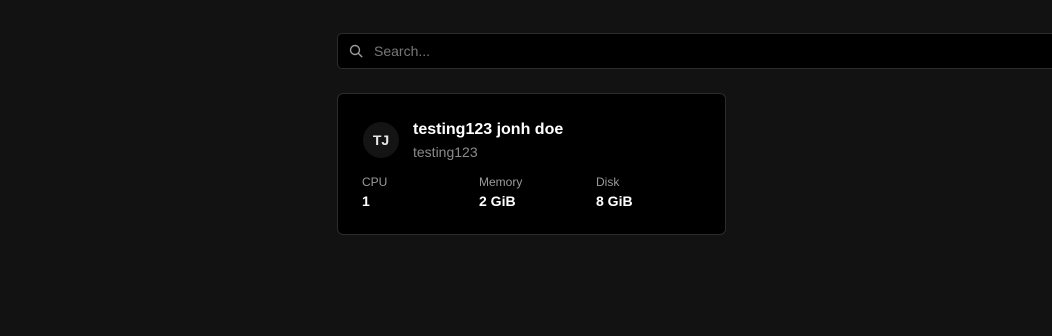  What do you see at coordinates (614, 192) in the screenshot?
I see `stat-disk: Disk 8 GiB` at bounding box center [614, 192].